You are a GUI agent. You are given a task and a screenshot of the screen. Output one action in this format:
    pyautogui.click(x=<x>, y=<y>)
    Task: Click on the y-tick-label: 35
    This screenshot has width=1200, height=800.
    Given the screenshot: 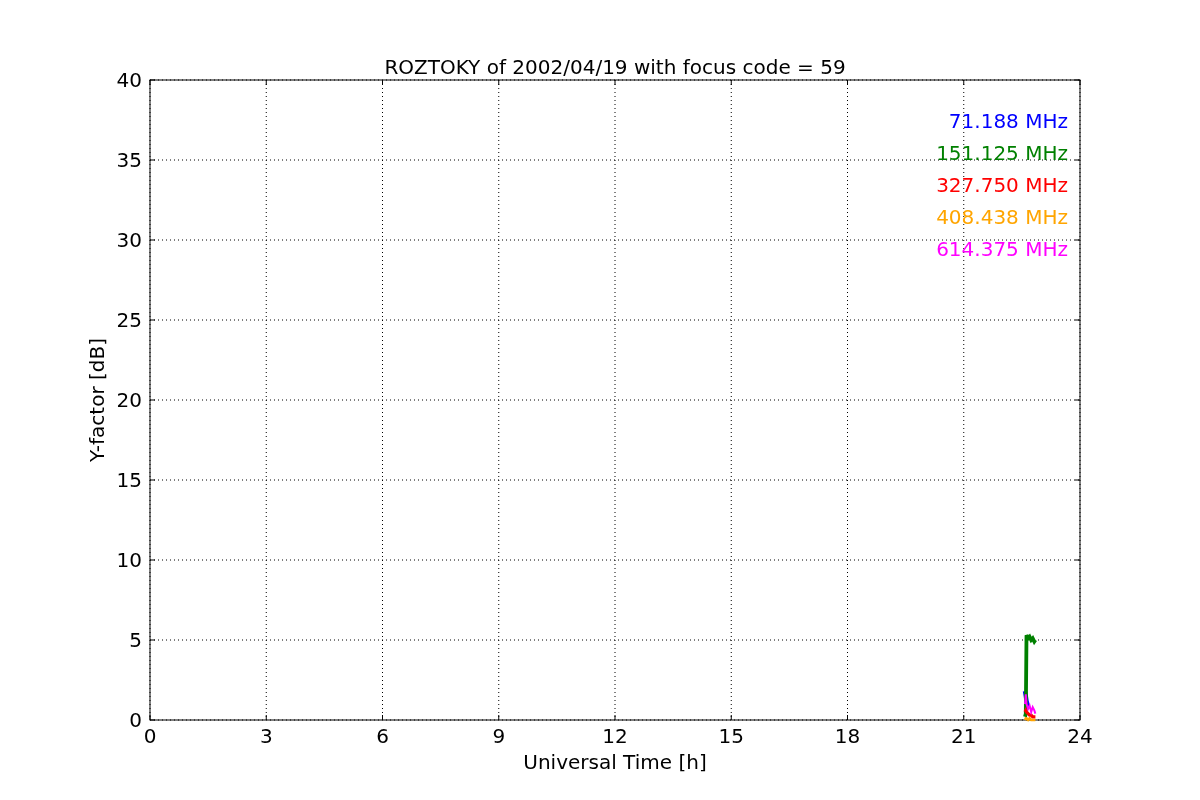 What is the action you would take?
    pyautogui.click(x=129, y=160)
    